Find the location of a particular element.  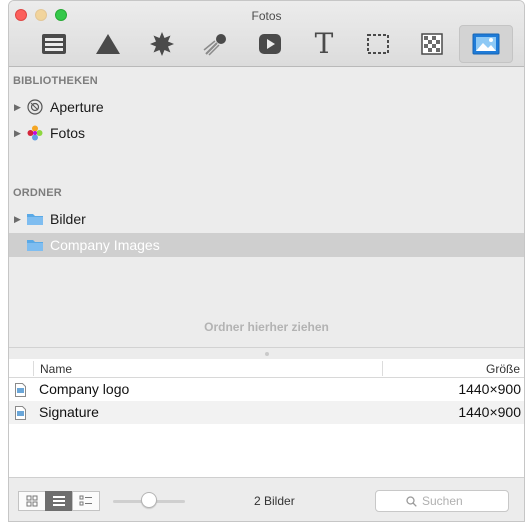

search-icon is located at coordinates (411, 501).